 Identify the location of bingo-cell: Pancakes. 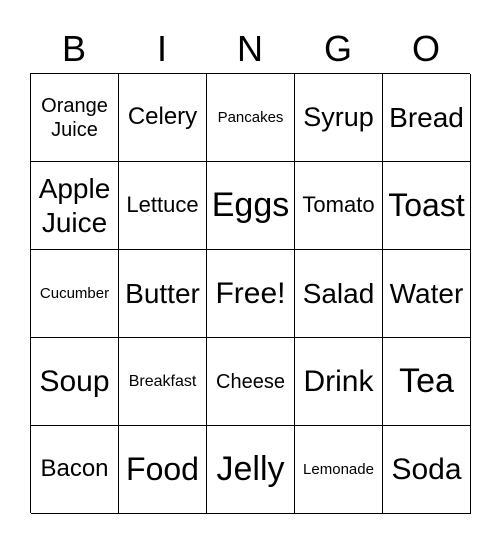
(251, 118).